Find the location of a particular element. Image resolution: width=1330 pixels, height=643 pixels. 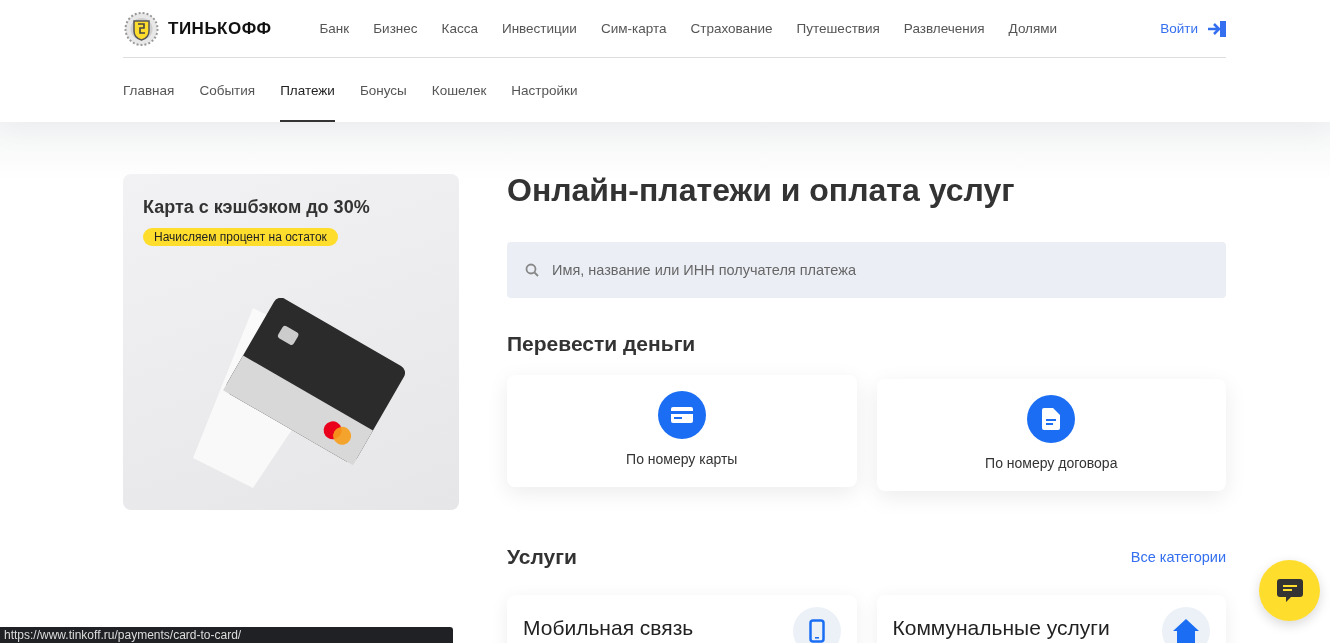

service-card: Мобильная связь is located at coordinates (682, 619).